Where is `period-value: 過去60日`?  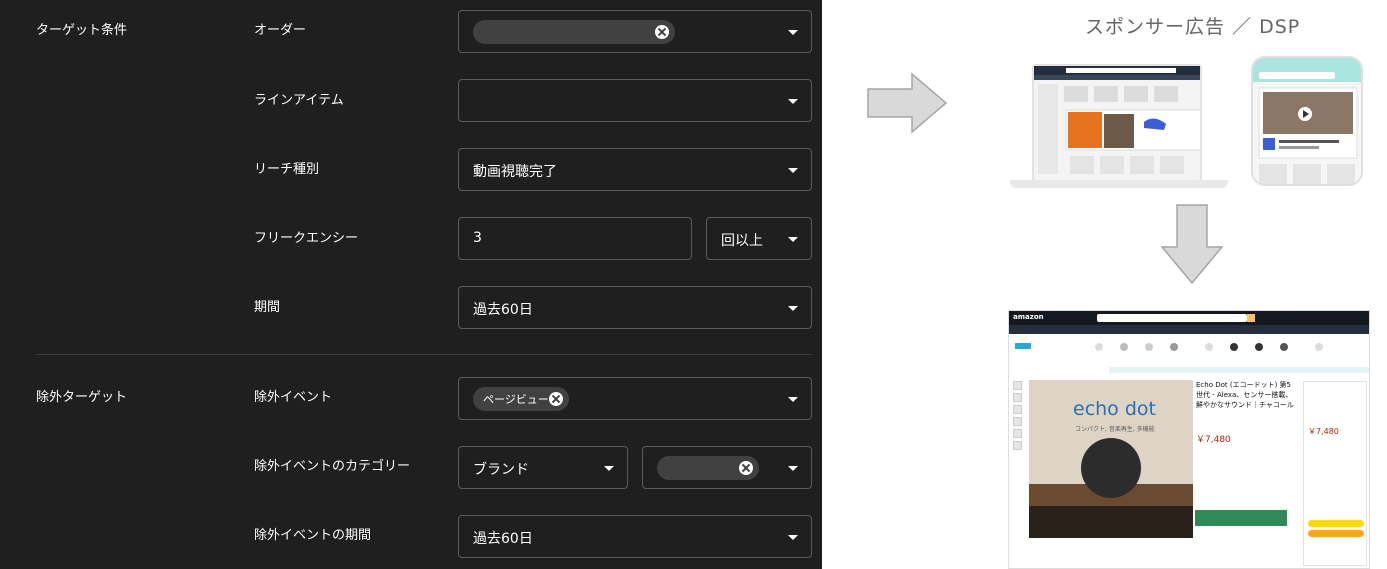 period-value: 過去60日 is located at coordinates (503, 310).